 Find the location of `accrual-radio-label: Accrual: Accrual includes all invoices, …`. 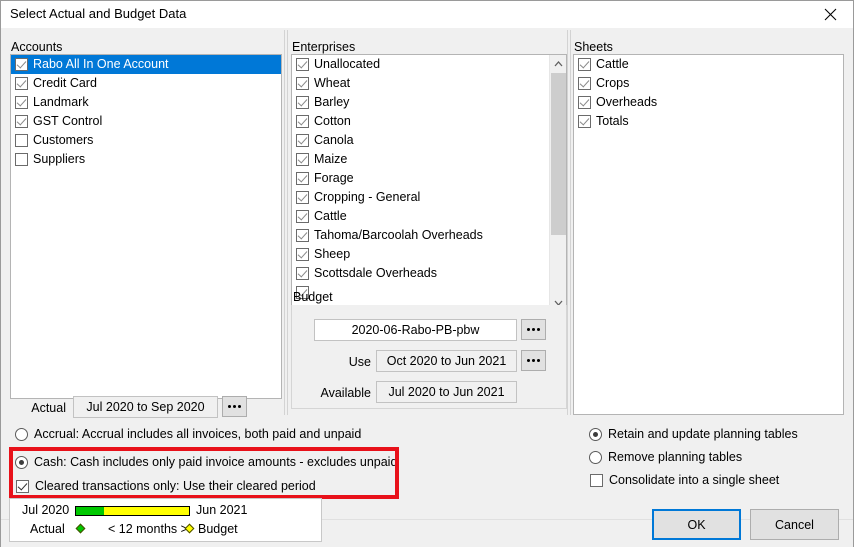

accrual-radio-label: Accrual: Accrual includes all invoices, … is located at coordinates (198, 434).